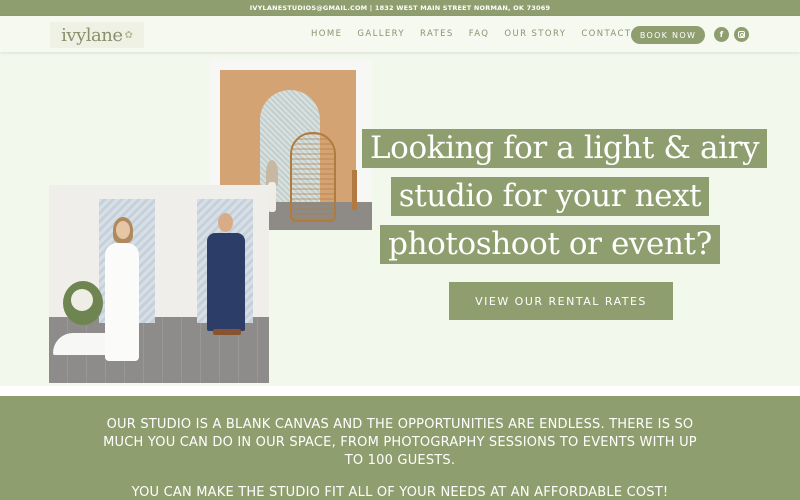 The image size is (800, 500). What do you see at coordinates (123, 230) in the screenshot?
I see `photo-bride-head` at bounding box center [123, 230].